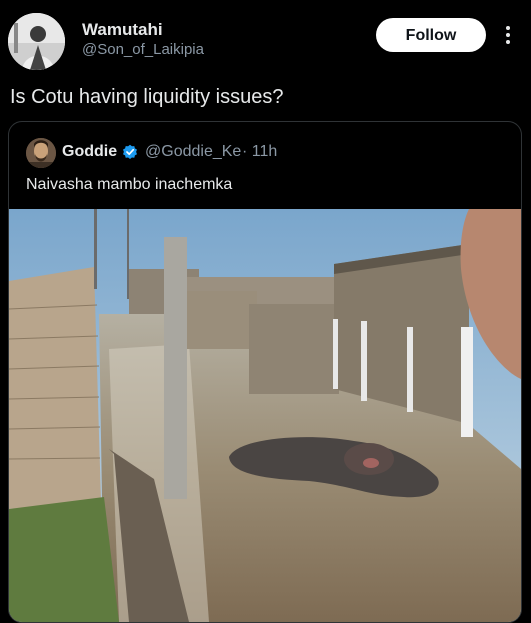 The height and width of the screenshot is (623, 531). Describe the element at coordinates (431, 35) in the screenshot. I see `follow-button: Follow` at that location.